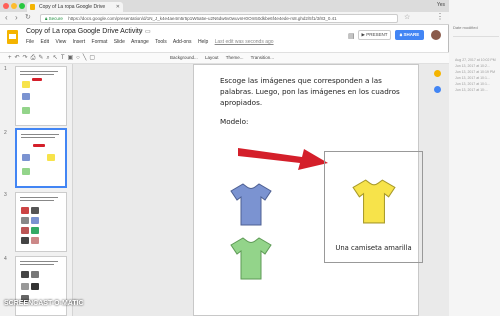 Image resolution: width=500 pixels, height=316 pixels. I want to click on present-button: ▶ PRESENT, so click(374, 35).